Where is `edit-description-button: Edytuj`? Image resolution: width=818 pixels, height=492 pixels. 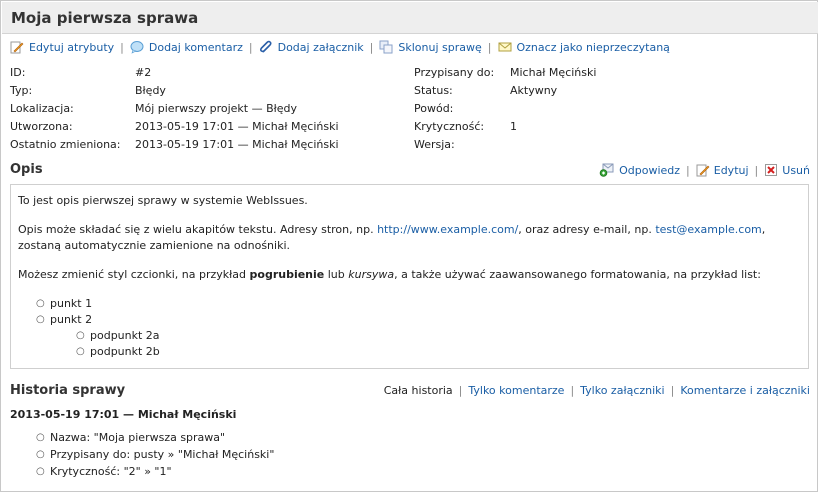 edit-description-button: Edytuj is located at coordinates (722, 170).